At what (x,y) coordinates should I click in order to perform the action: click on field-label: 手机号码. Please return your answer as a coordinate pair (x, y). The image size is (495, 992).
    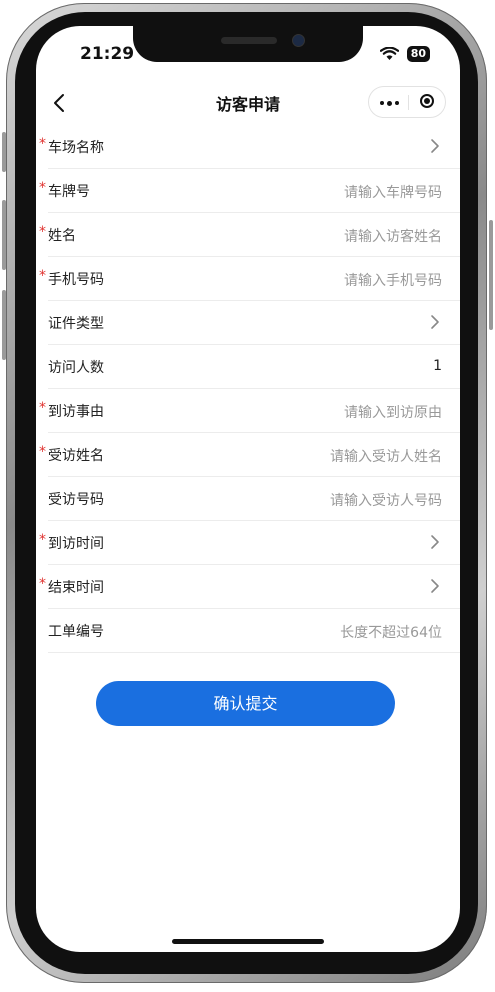
    Looking at the image, I should click on (76, 280).